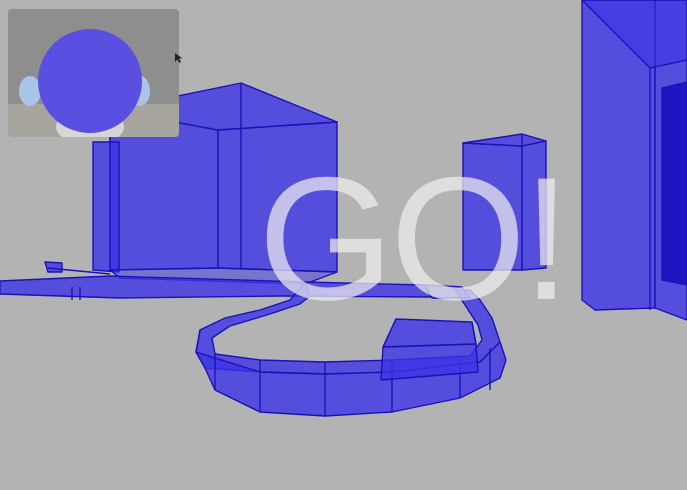 The height and width of the screenshot is (490, 687). I want to click on right-building-structure, so click(634, 160).